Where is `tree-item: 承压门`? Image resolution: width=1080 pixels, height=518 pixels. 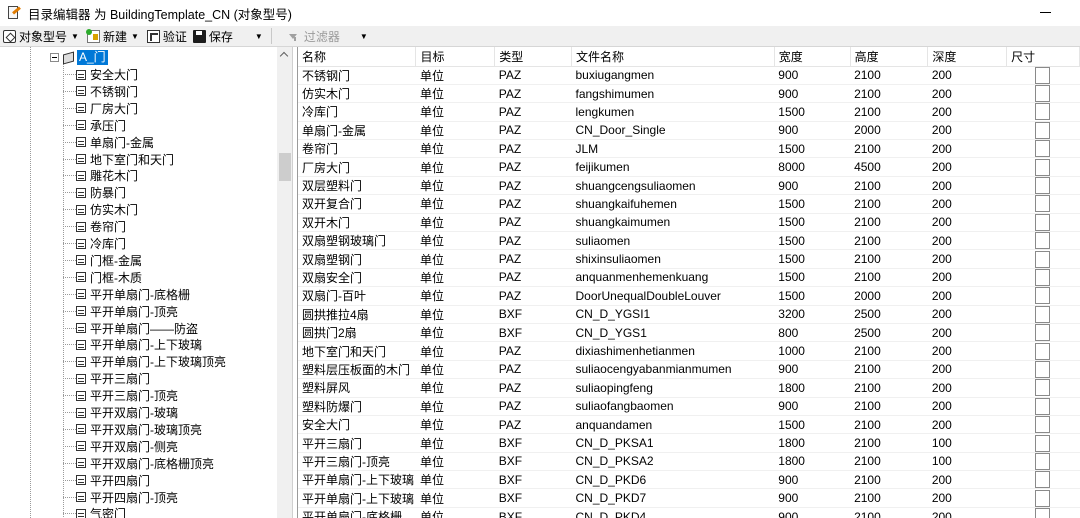
tree-item: 承压门 is located at coordinates (94, 125).